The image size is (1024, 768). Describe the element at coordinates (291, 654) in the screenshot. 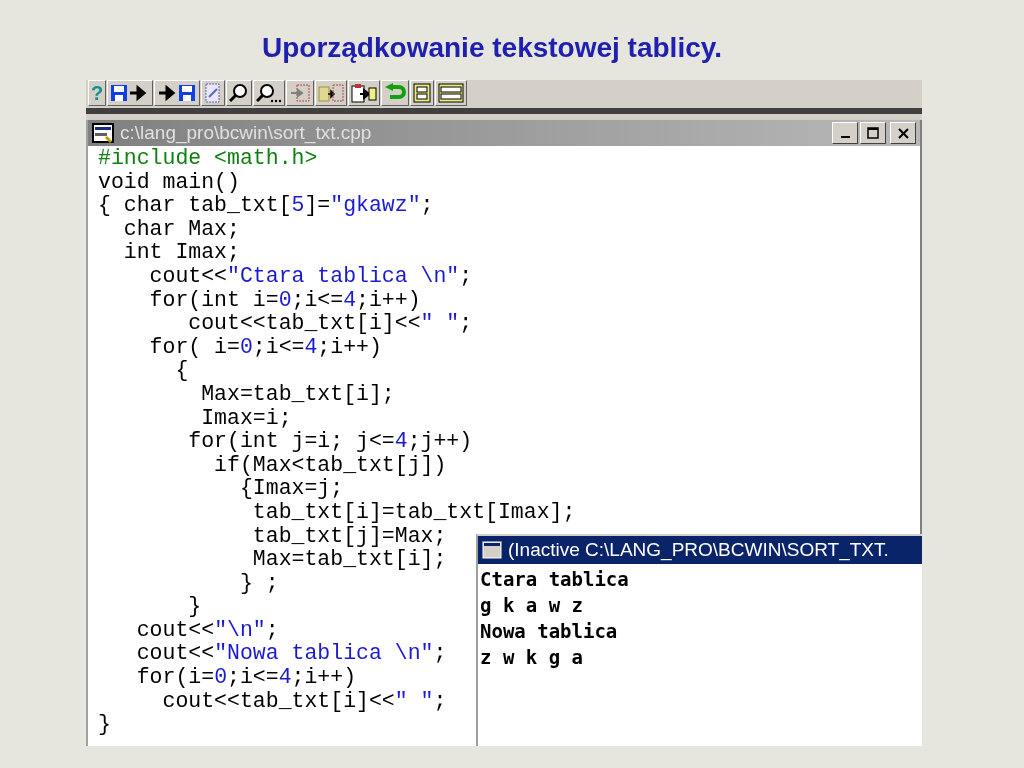

I see `code-line: cout<<"Nowa tablica \n";` at that location.